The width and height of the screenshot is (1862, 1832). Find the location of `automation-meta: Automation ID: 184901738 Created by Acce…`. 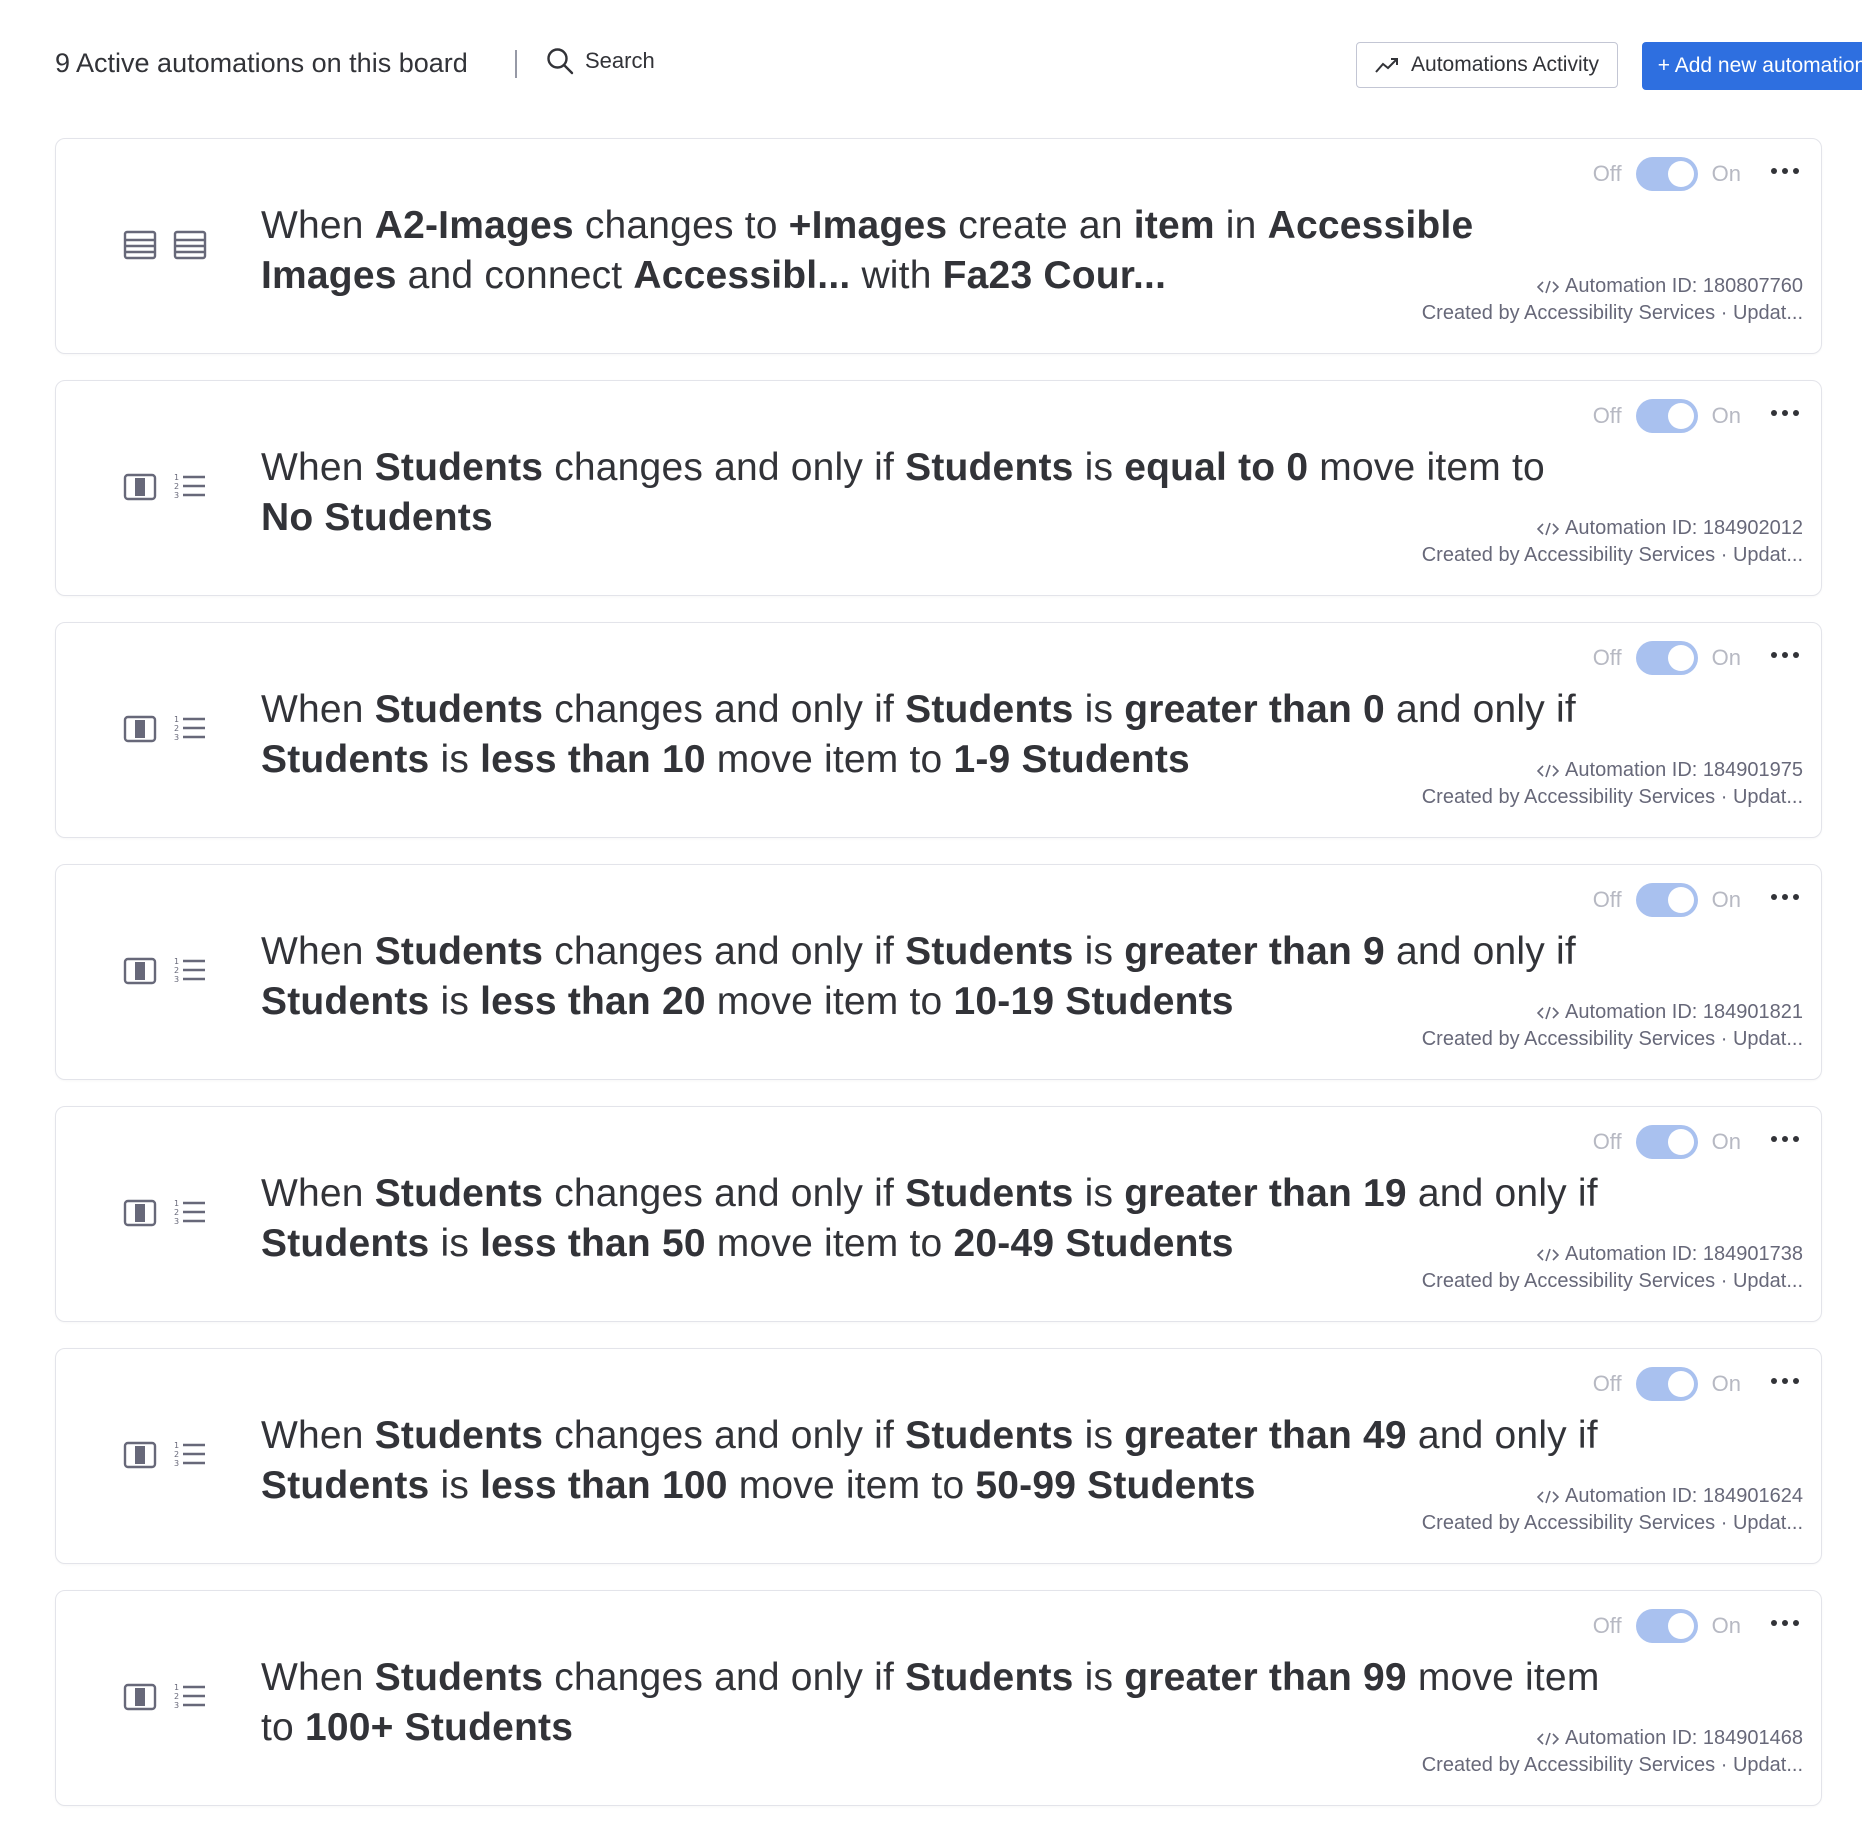

automation-meta: Automation ID: 184901738 Created by Acce… is located at coordinates (1612, 1268).